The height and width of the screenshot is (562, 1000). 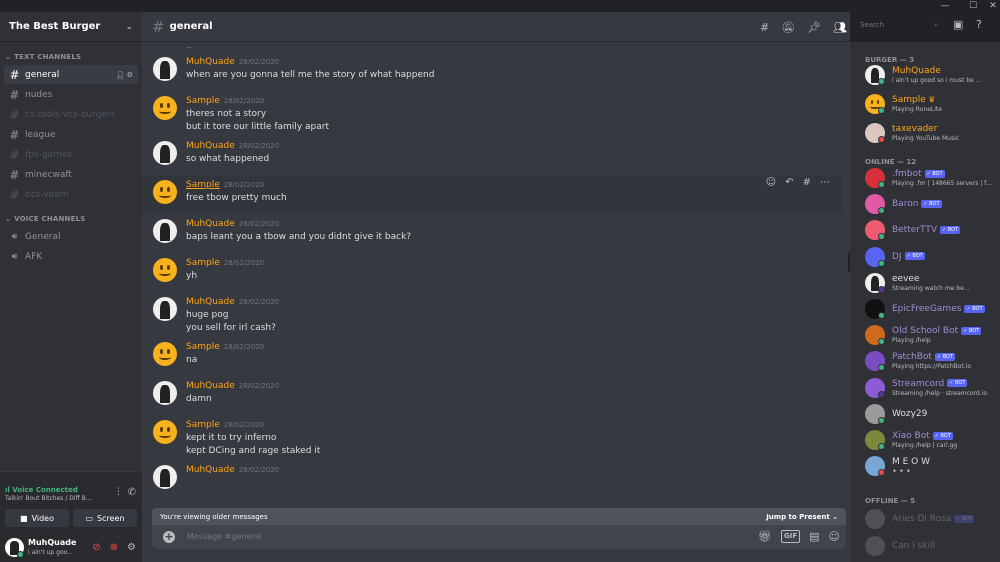 I want to click on chevron-down-icon: ⌄, so click(x=129, y=27).